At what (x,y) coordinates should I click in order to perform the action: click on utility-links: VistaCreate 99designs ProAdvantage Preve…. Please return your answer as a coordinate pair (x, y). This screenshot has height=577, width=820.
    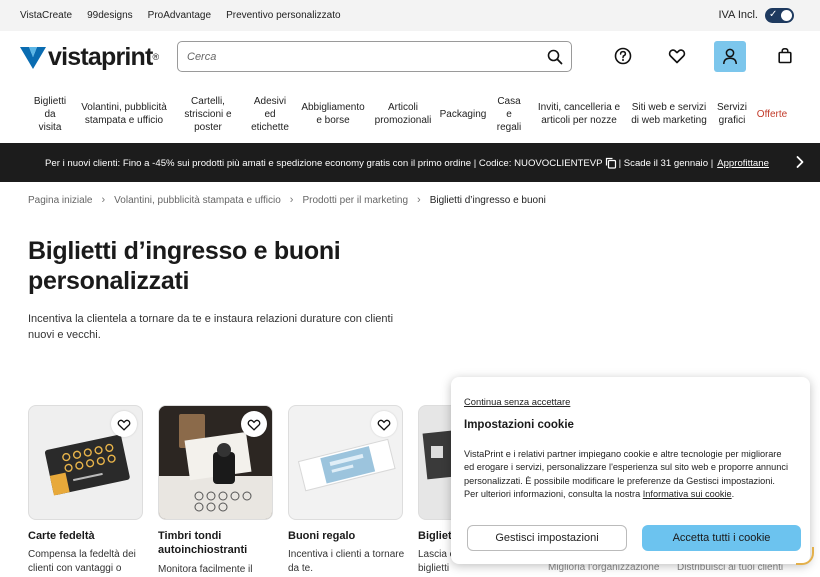
    Looking at the image, I should click on (180, 15).